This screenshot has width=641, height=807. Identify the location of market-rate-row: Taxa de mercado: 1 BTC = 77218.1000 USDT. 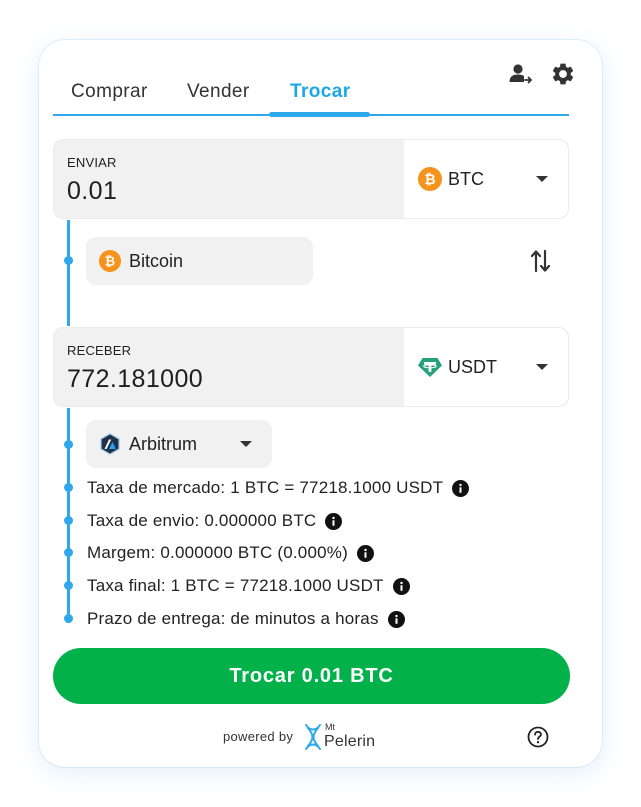
(278, 488).